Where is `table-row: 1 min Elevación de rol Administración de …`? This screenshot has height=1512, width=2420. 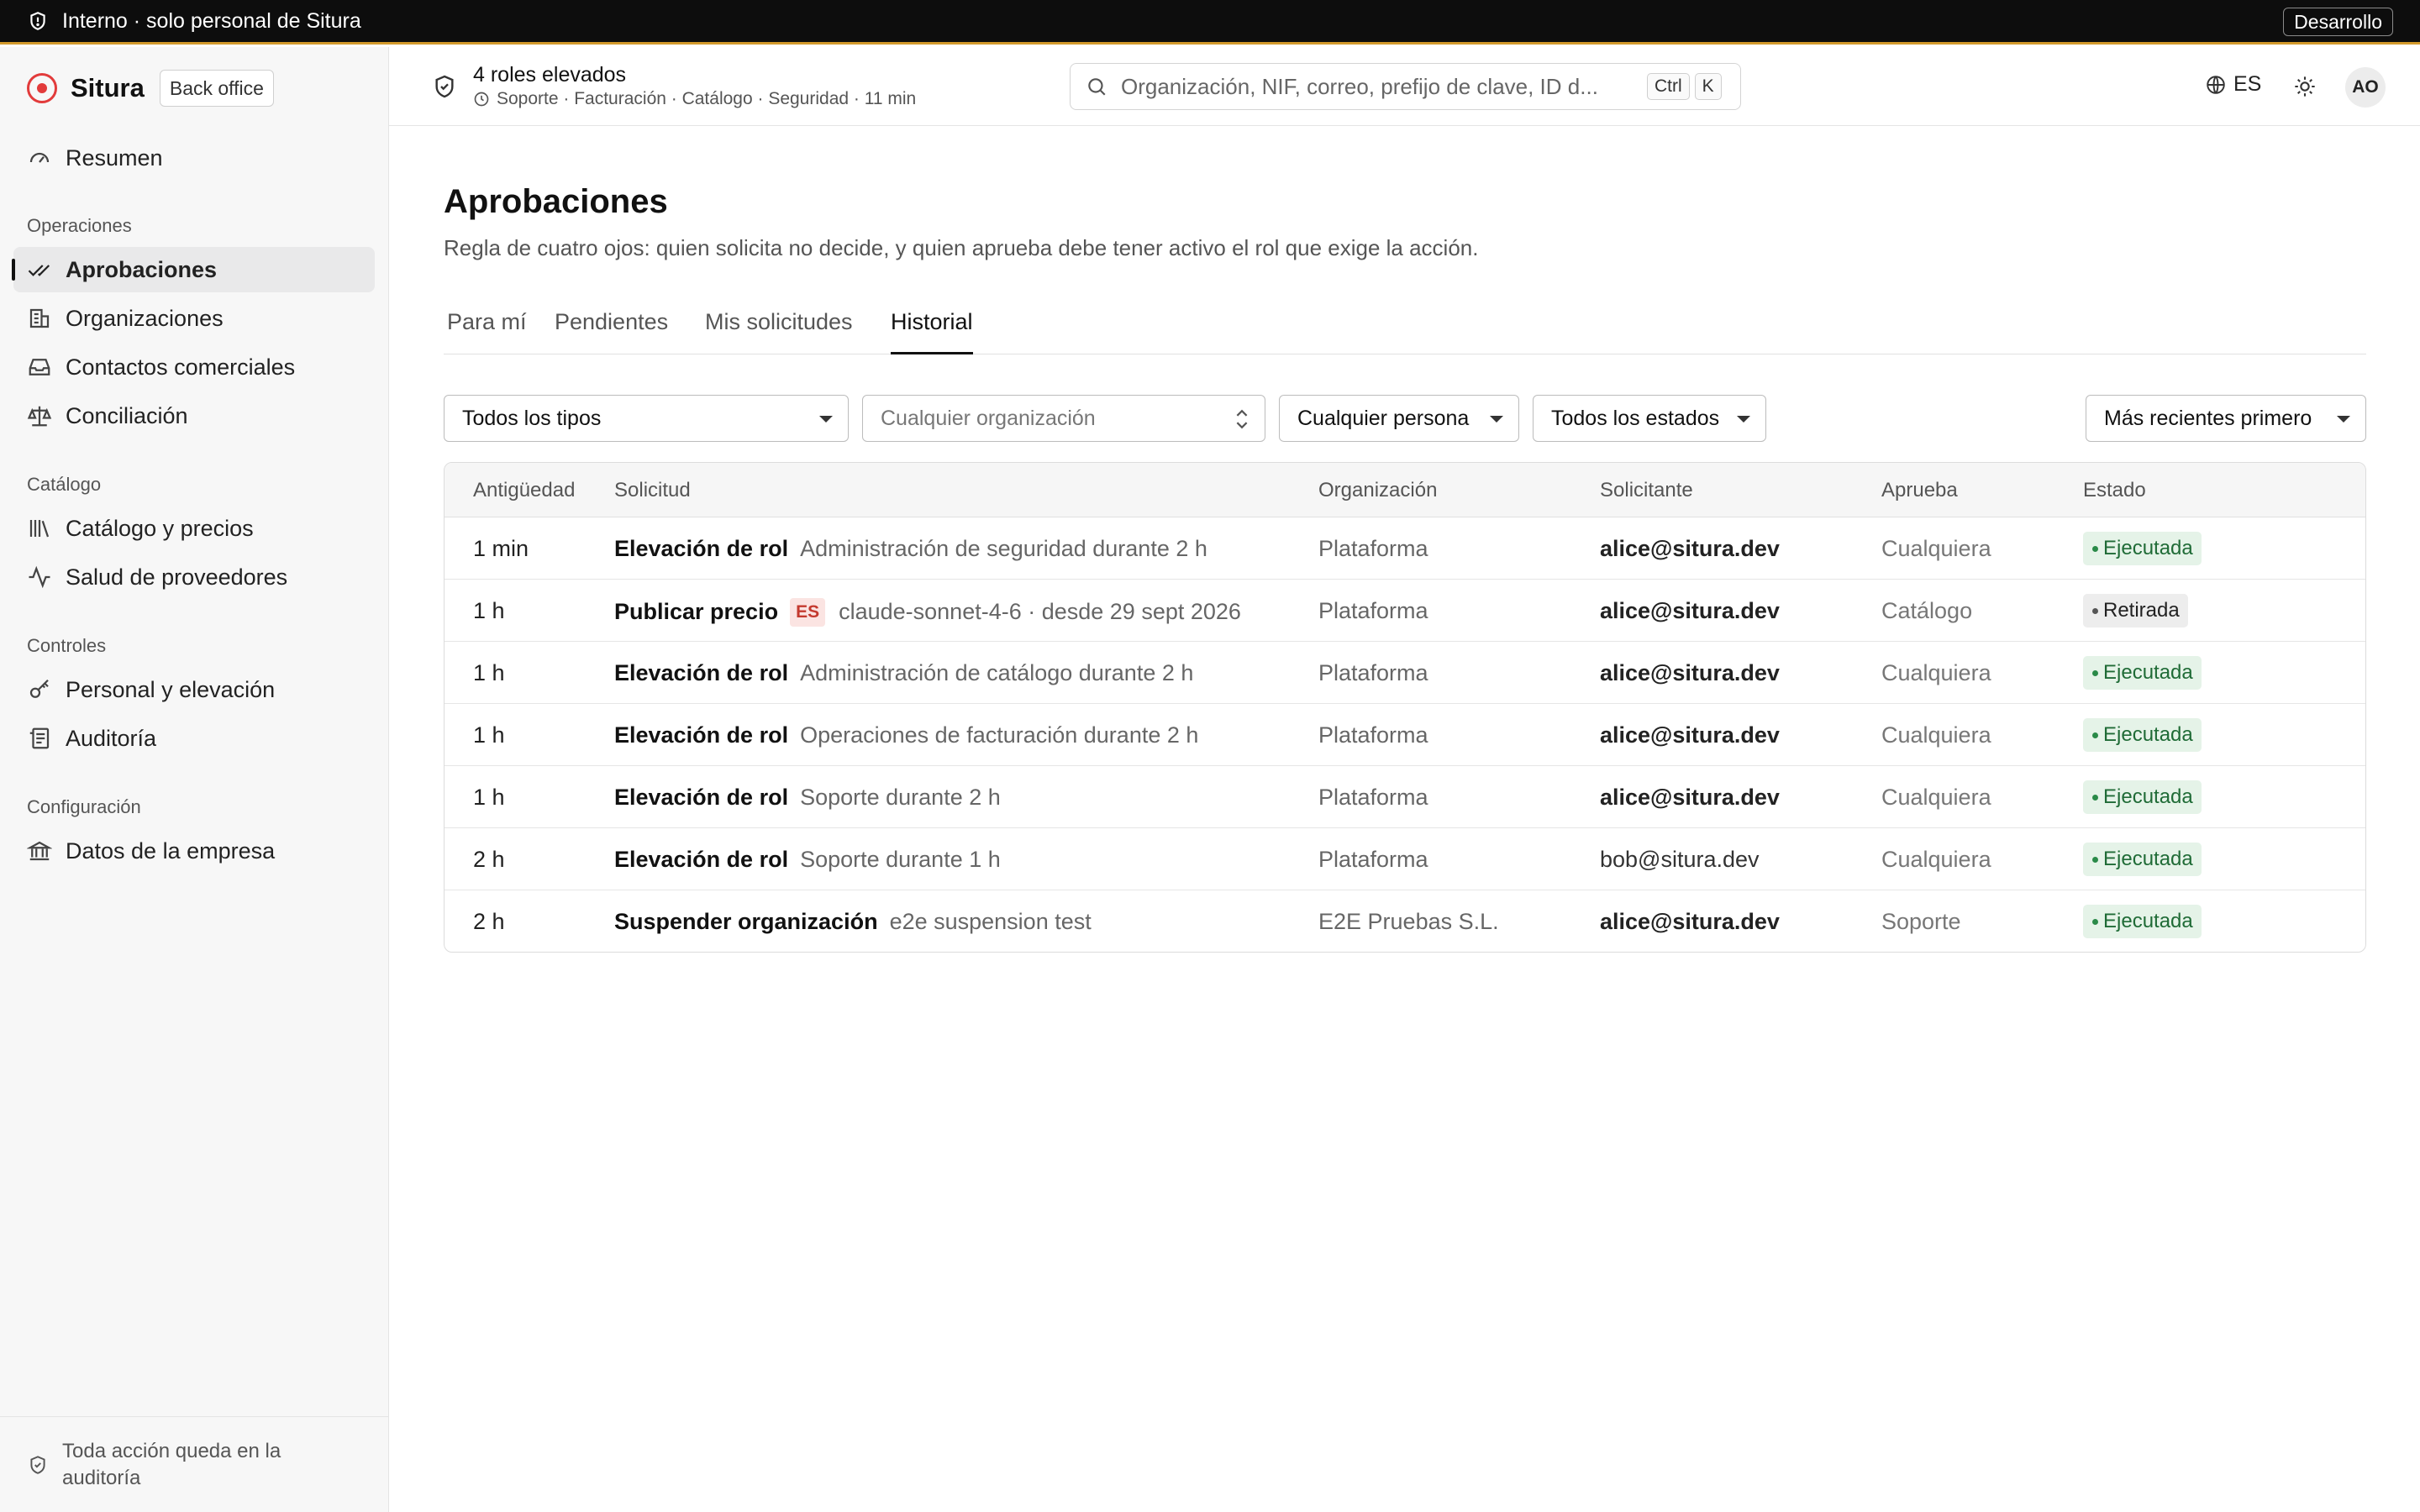
table-row: 1 min Elevación de rol Administración de … is located at coordinates (1405, 548).